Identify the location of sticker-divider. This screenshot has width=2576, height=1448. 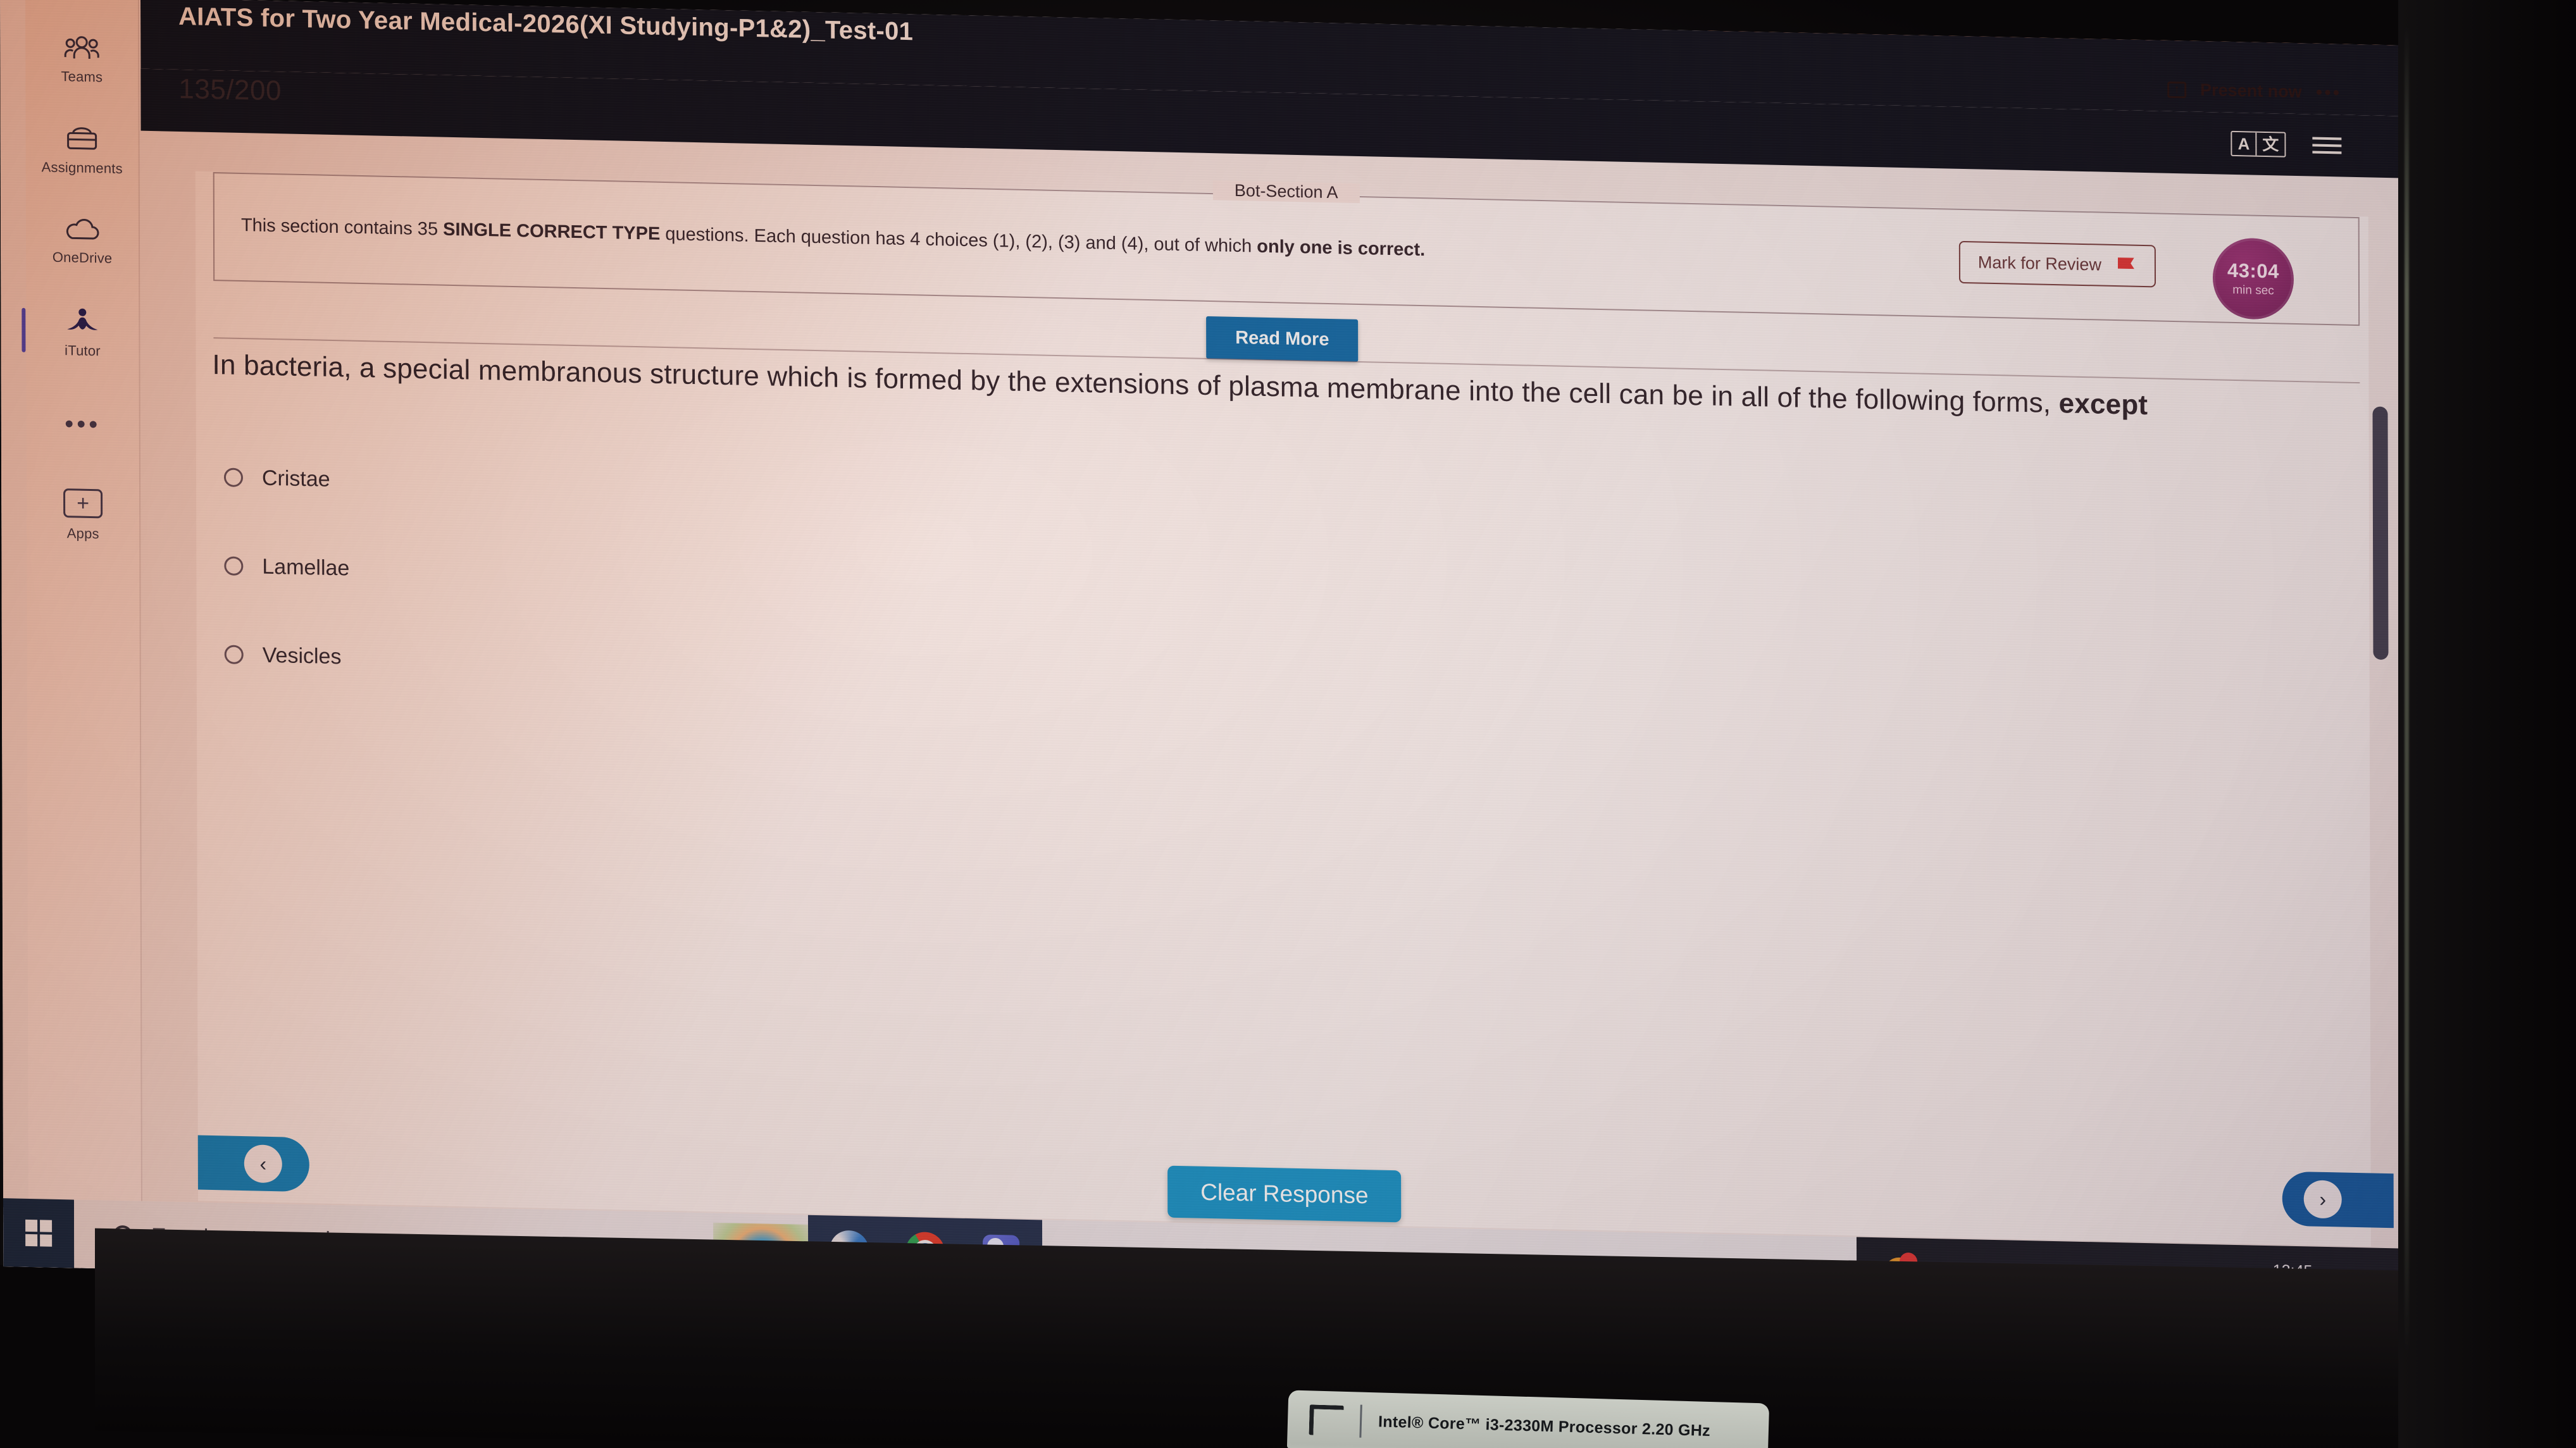
(1360, 1421).